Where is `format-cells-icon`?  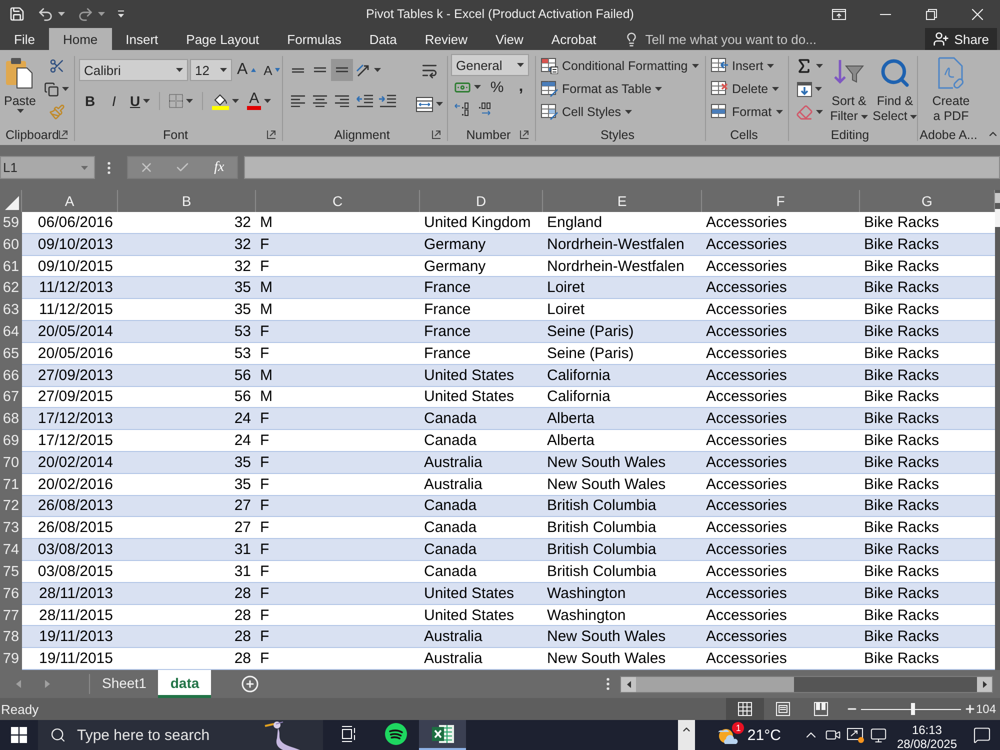 format-cells-icon is located at coordinates (719, 112).